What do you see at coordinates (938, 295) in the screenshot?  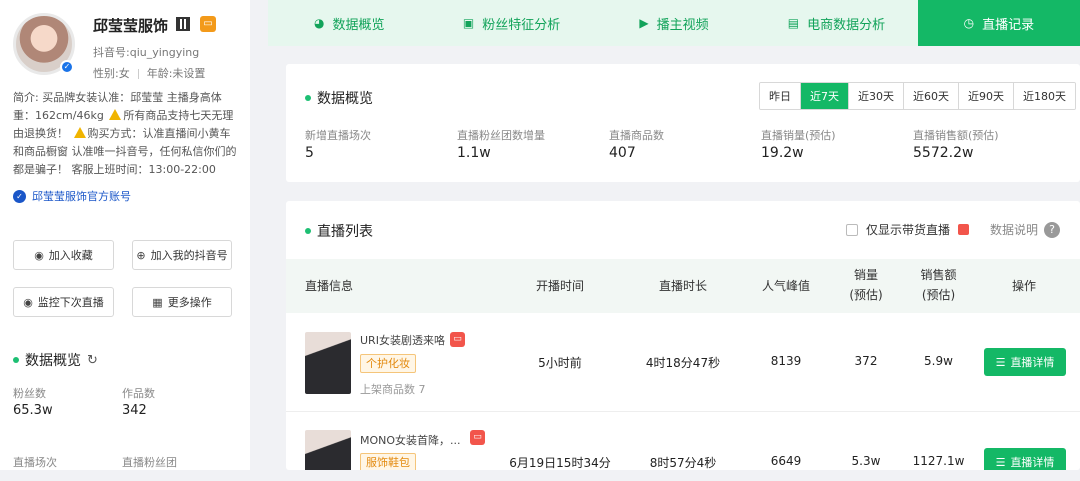 I see `col-revenue-line2: (预估)` at bounding box center [938, 295].